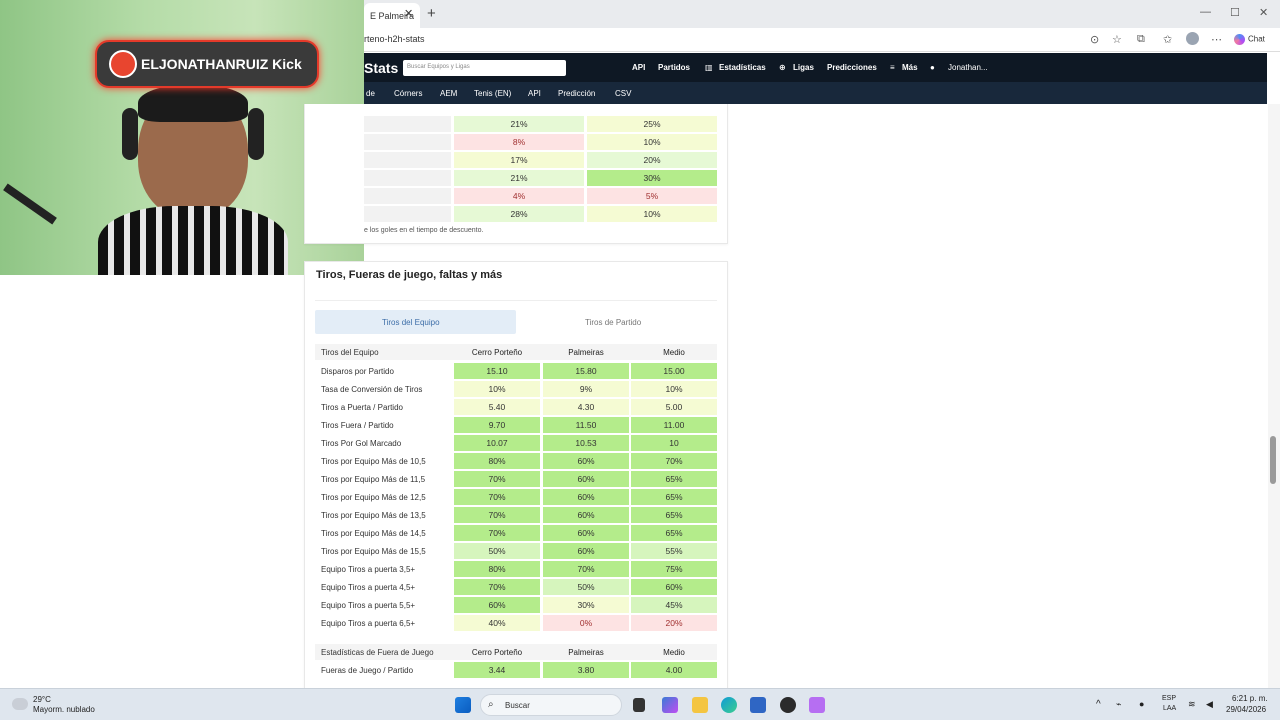 This screenshot has height=720, width=1280. I want to click on nav-api: API, so click(638, 67).